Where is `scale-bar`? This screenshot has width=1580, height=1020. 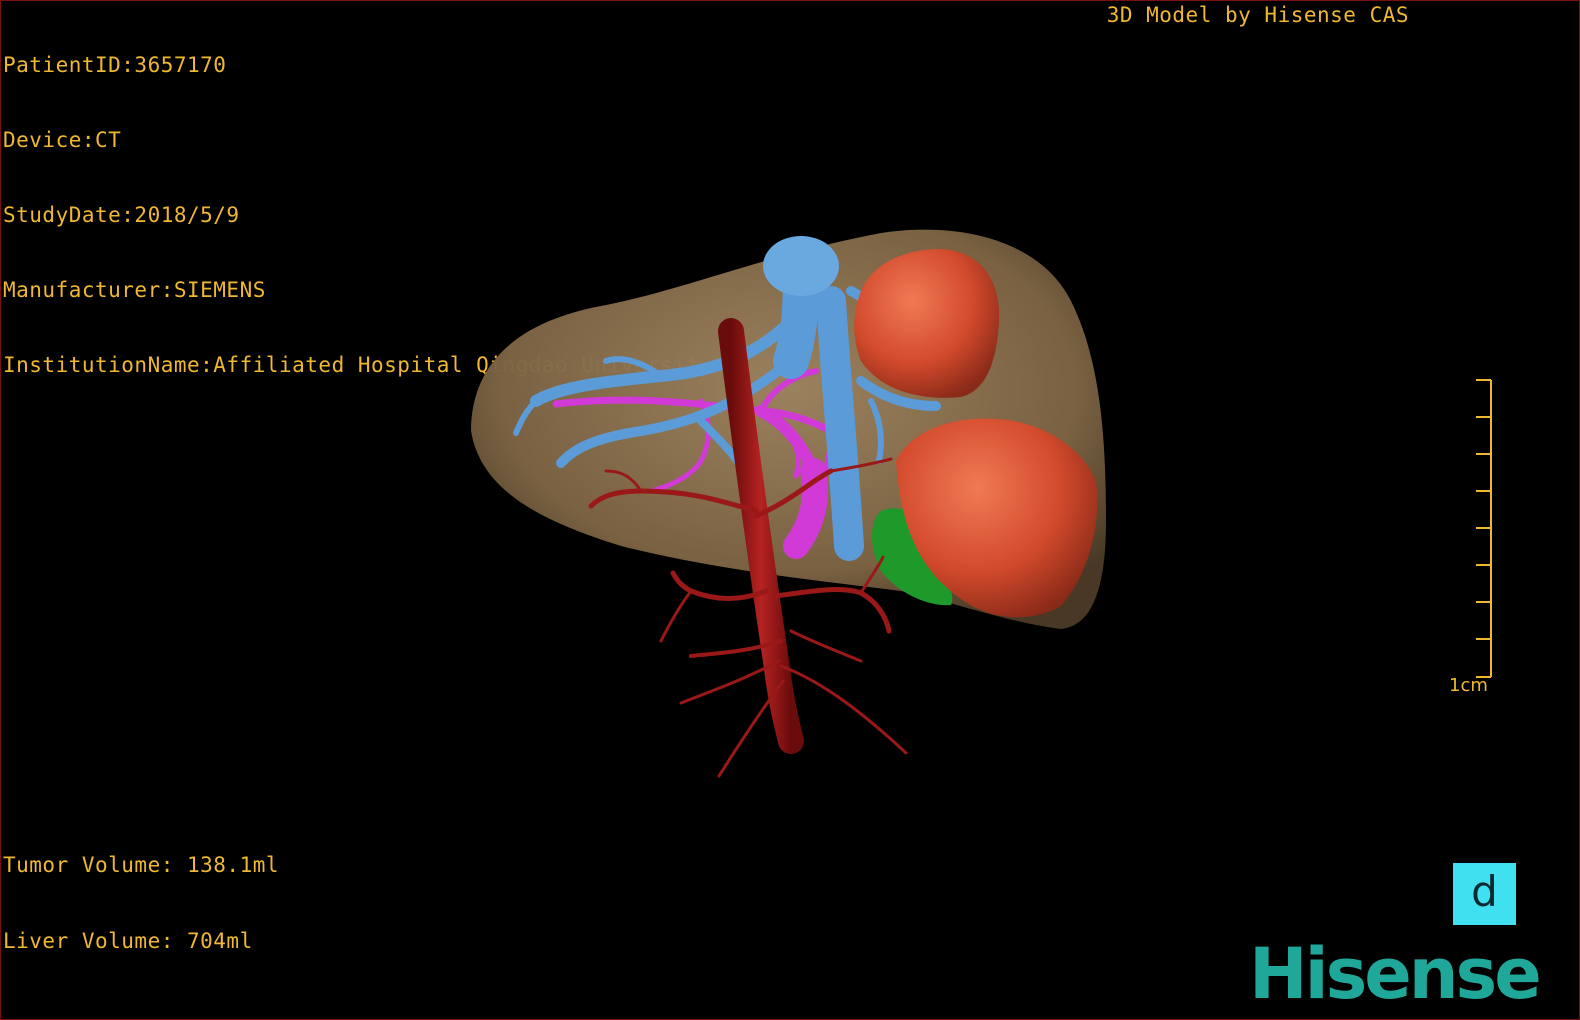 scale-bar is located at coordinates (1484, 528).